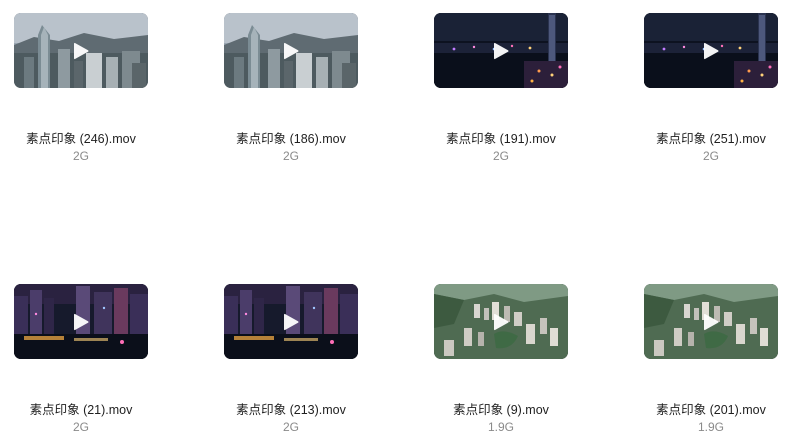 The height and width of the screenshot is (436, 800). I want to click on file-name: 素点印象 (21).mov, so click(97, 408).